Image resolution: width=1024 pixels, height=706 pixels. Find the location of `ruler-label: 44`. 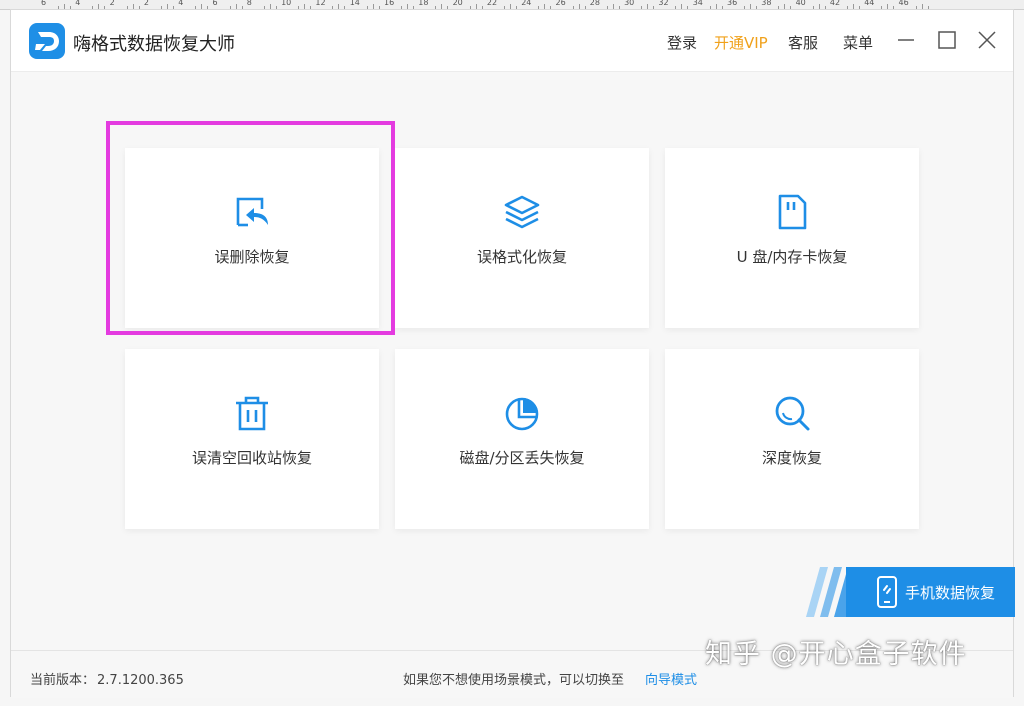

ruler-label: 44 is located at coordinates (869, 3).